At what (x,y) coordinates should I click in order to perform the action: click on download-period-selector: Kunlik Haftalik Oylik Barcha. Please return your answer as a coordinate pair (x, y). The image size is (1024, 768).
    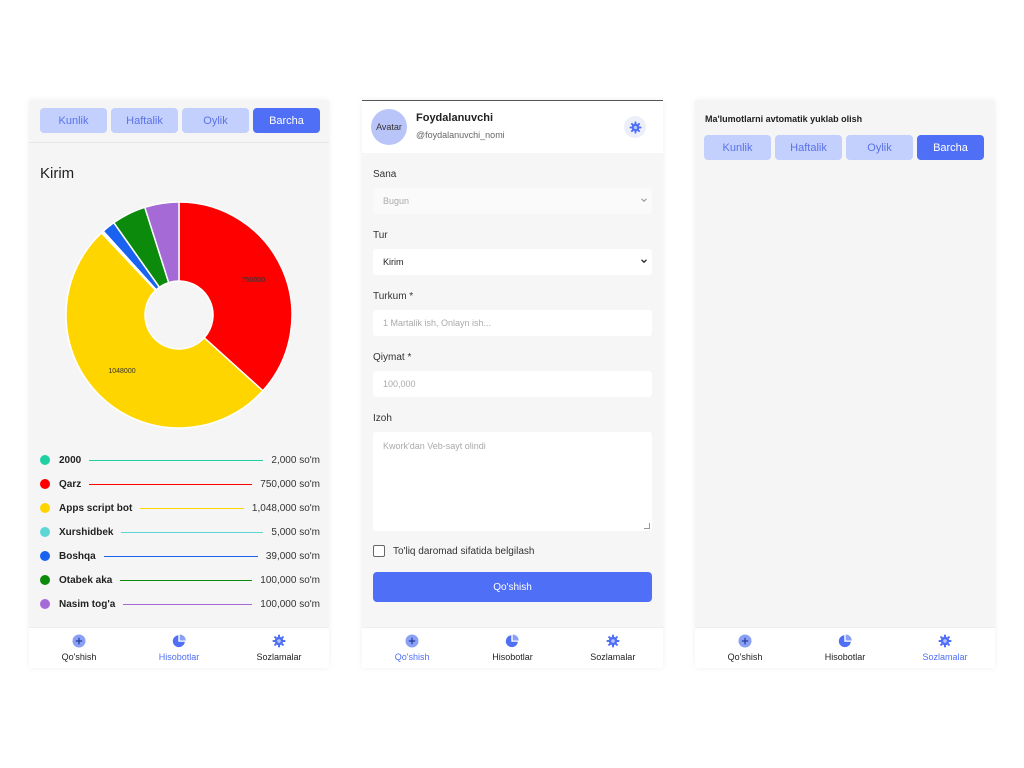
    Looking at the image, I should click on (844, 147).